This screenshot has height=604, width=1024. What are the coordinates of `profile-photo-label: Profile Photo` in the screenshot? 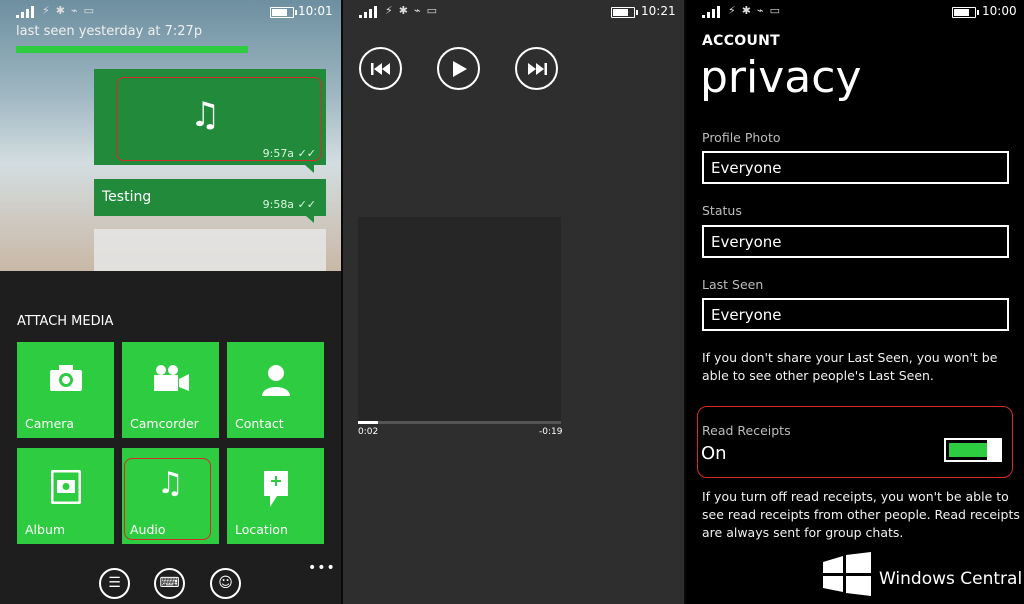 It's located at (741, 137).